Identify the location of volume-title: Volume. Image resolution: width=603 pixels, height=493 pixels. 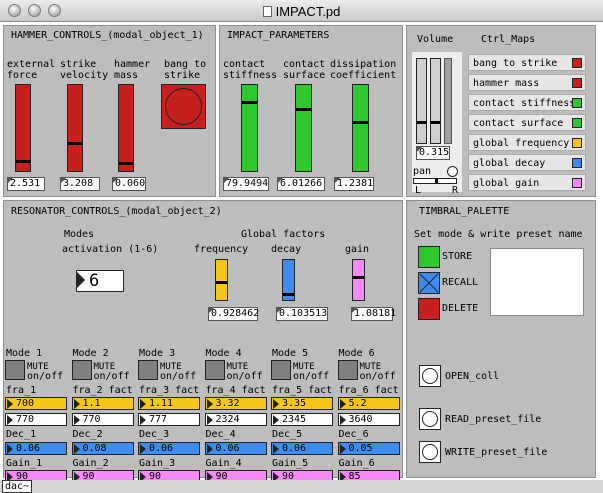
(435, 39).